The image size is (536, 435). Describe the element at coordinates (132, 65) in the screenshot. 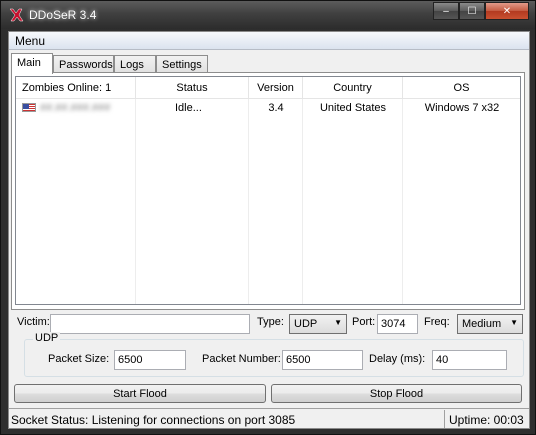

I see `tab-label: Logs` at that location.